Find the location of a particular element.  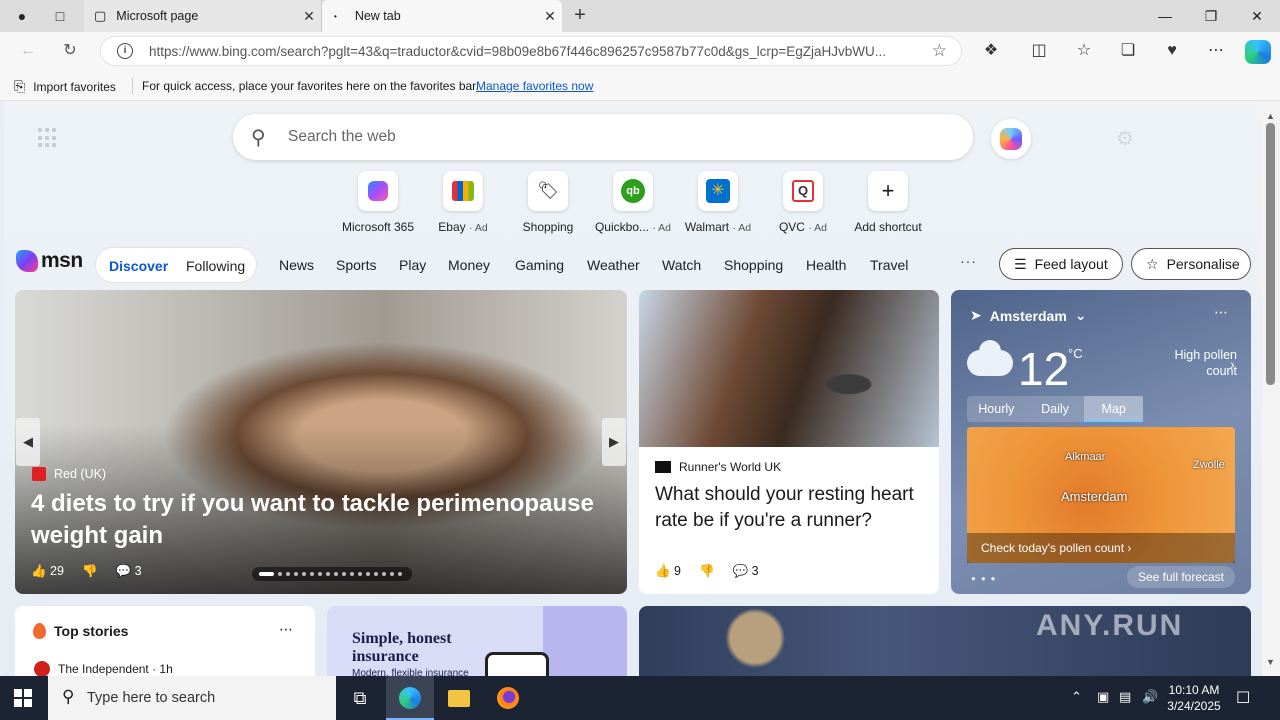

tab-map: Map is located at coordinates (1114, 409).